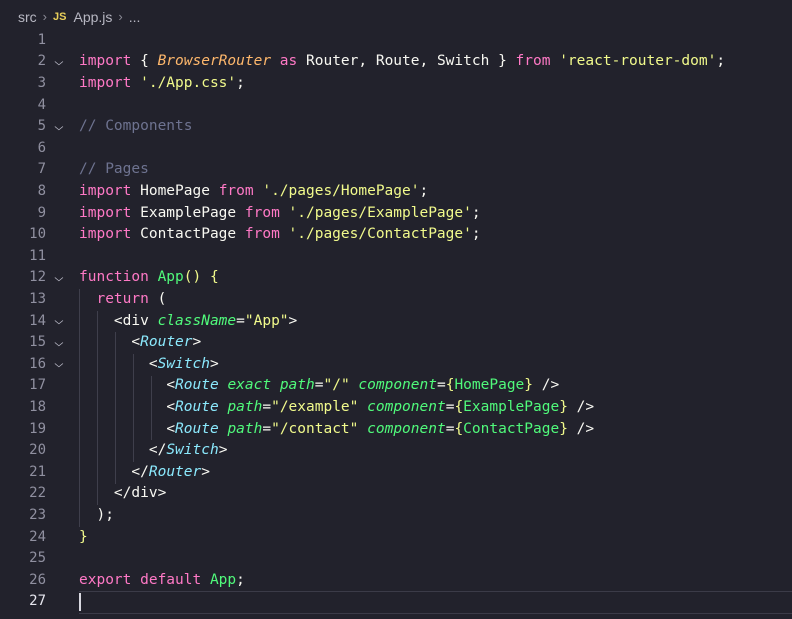  What do you see at coordinates (240, 320) in the screenshot?
I see `code-token: =` at bounding box center [240, 320].